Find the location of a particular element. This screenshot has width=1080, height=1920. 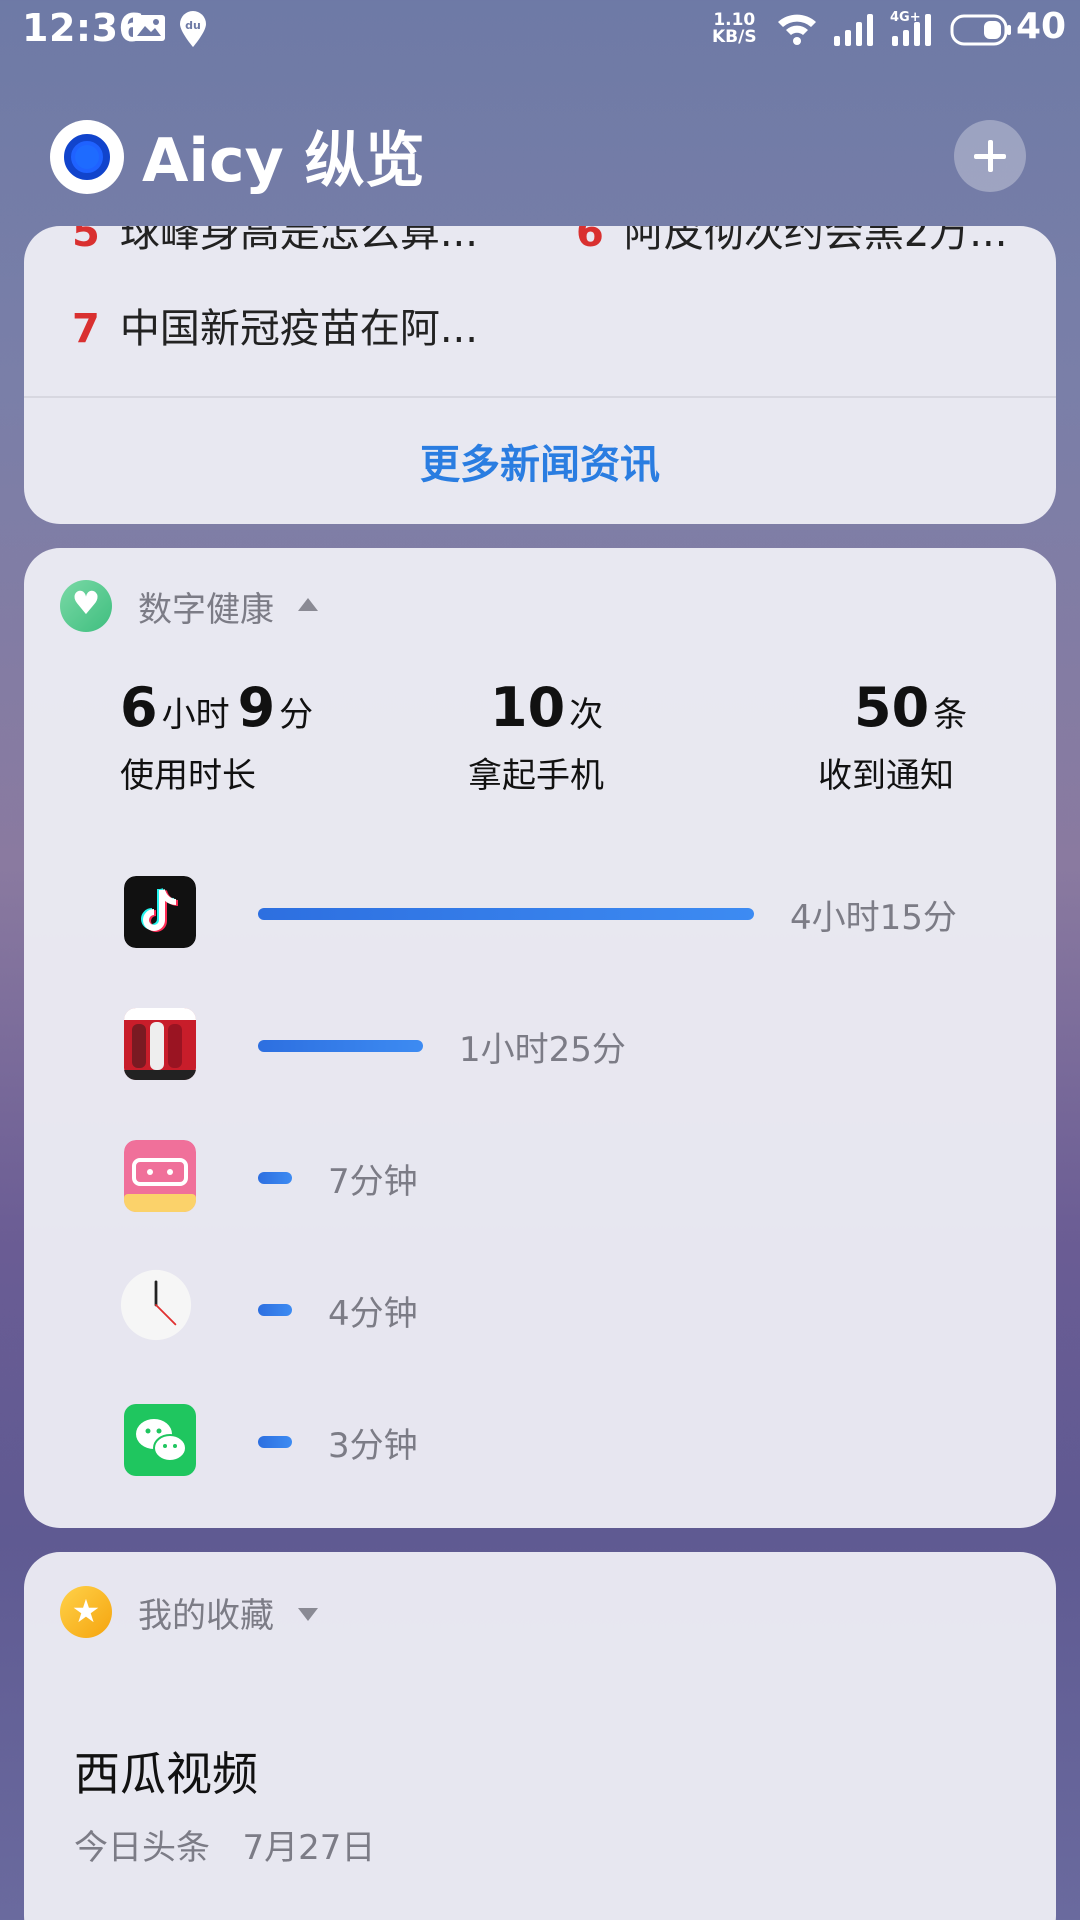

notifications-count: 50 is located at coordinates (892, 707).